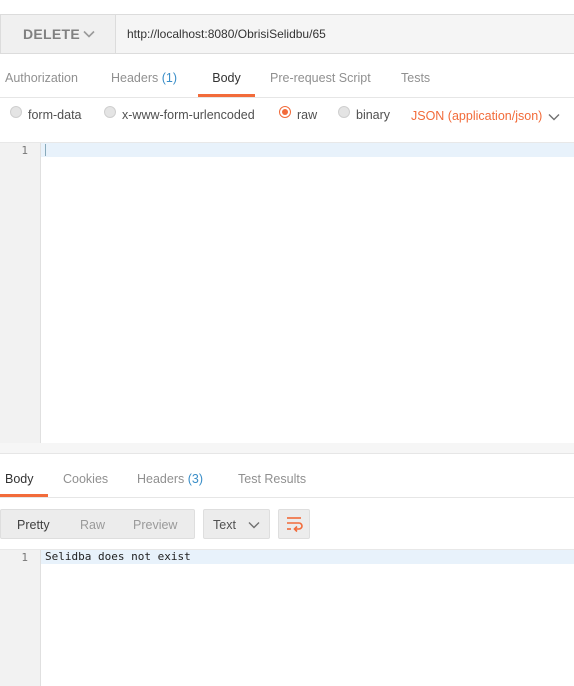 This screenshot has width=574, height=686. I want to click on tab-label: Test Results, so click(272, 479).